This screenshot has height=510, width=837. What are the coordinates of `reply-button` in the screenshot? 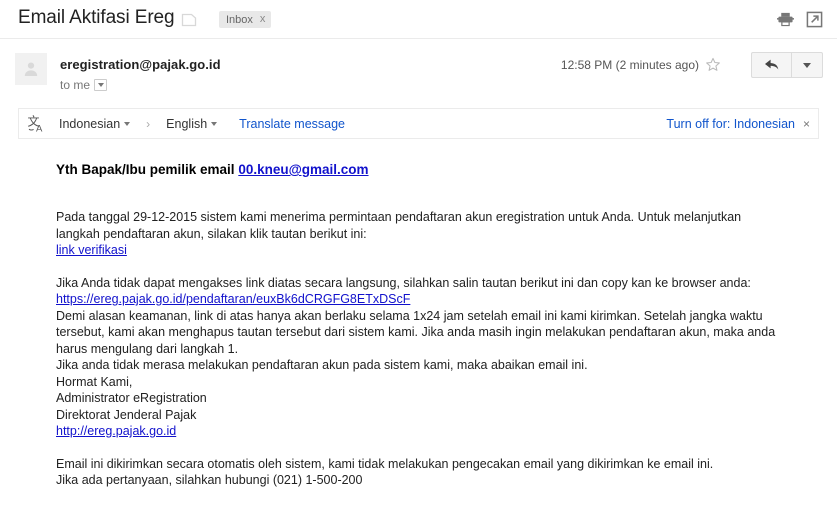 It's located at (772, 65).